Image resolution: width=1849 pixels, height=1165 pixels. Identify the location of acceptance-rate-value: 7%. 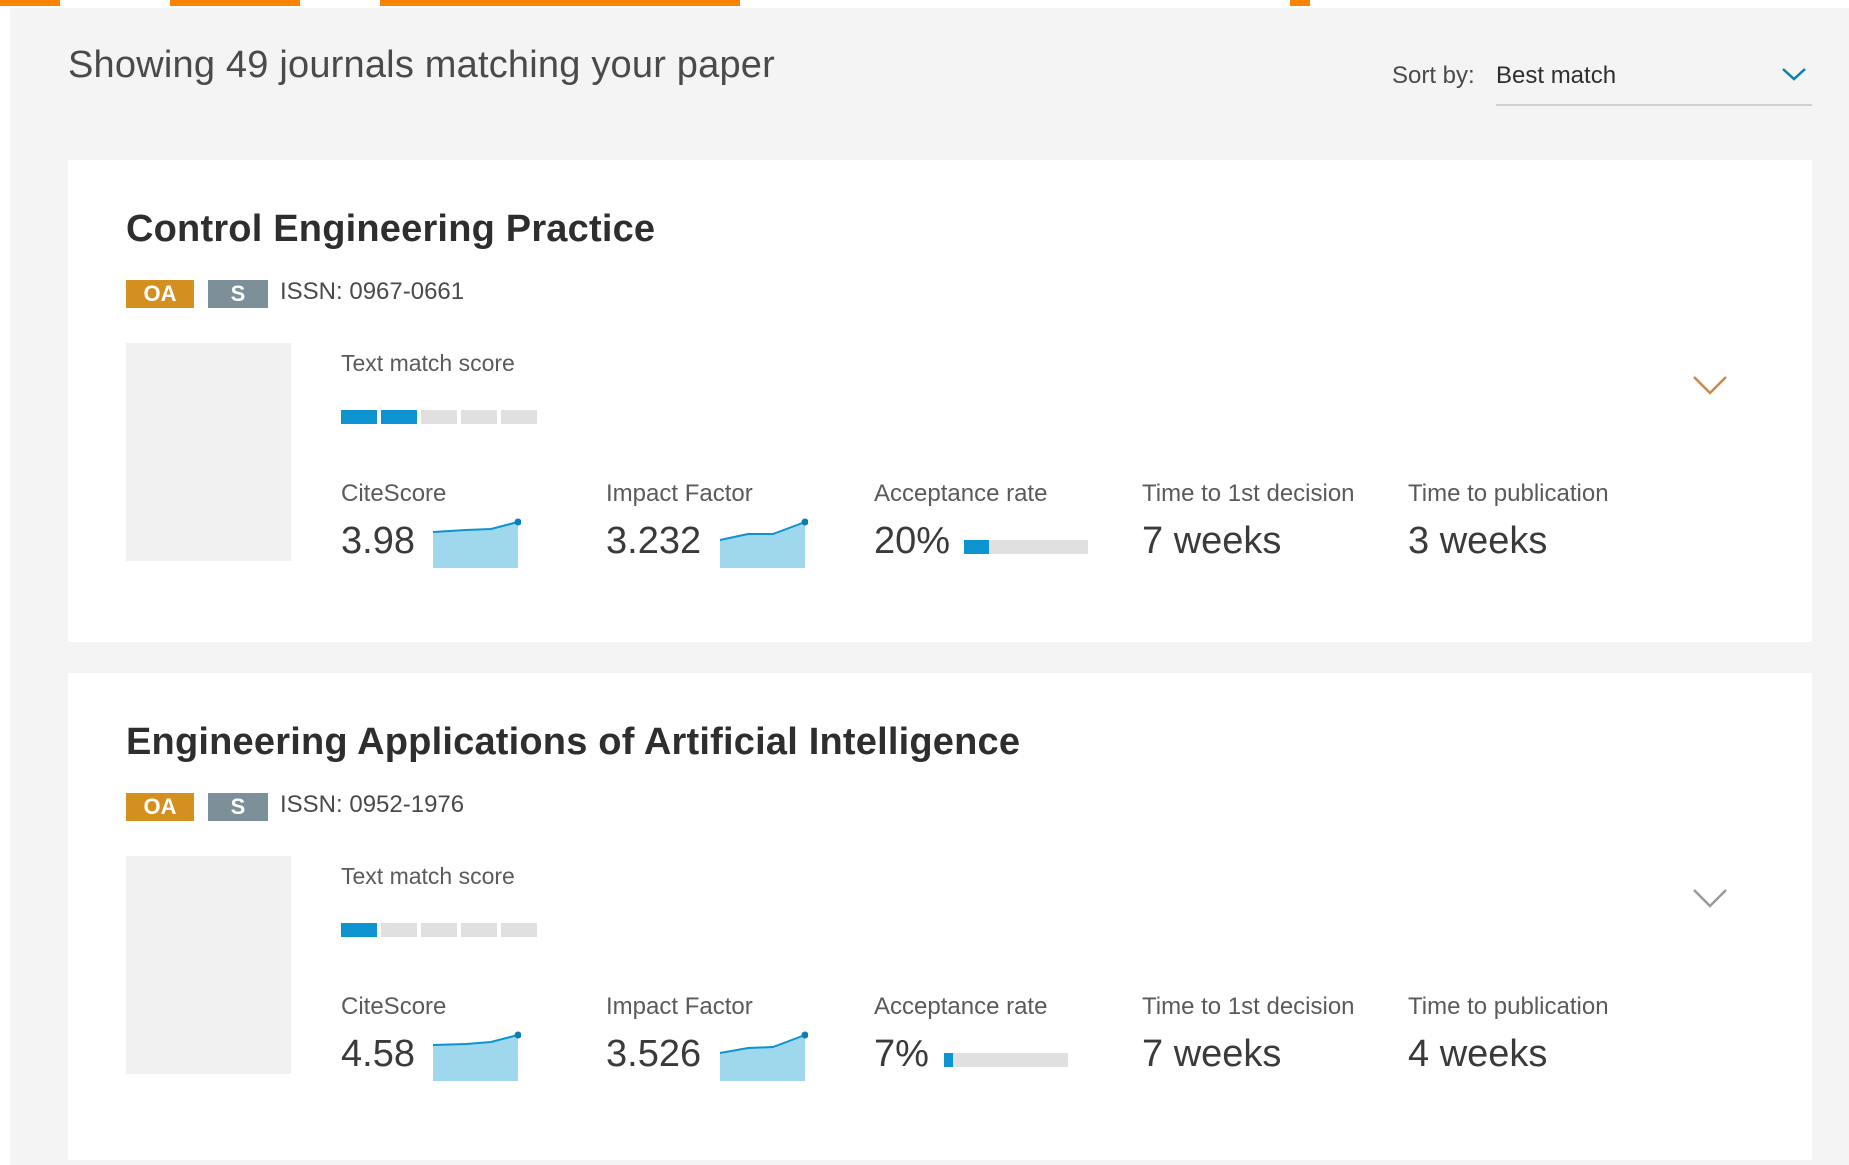
(901, 1054).